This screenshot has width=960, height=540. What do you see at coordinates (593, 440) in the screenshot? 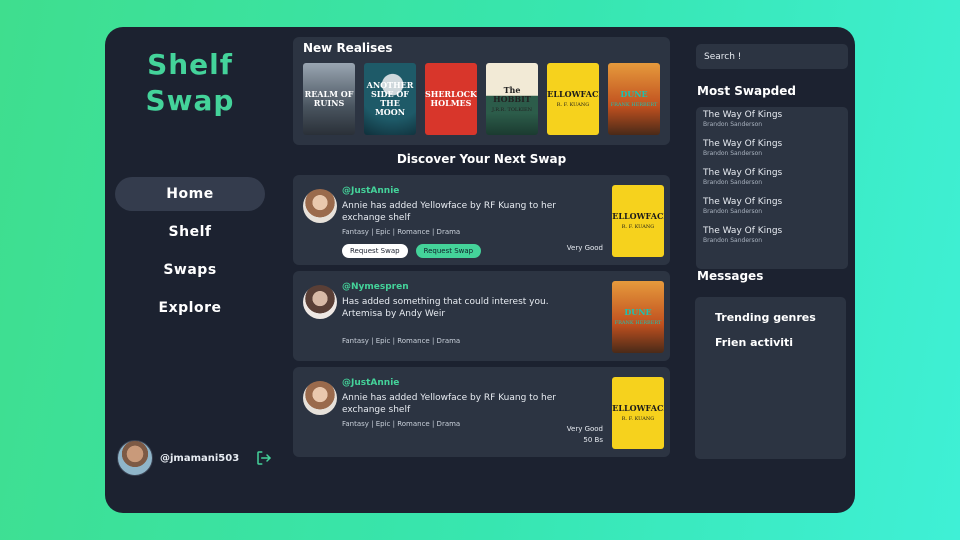
I see `feed-price: 50 Bs` at bounding box center [593, 440].